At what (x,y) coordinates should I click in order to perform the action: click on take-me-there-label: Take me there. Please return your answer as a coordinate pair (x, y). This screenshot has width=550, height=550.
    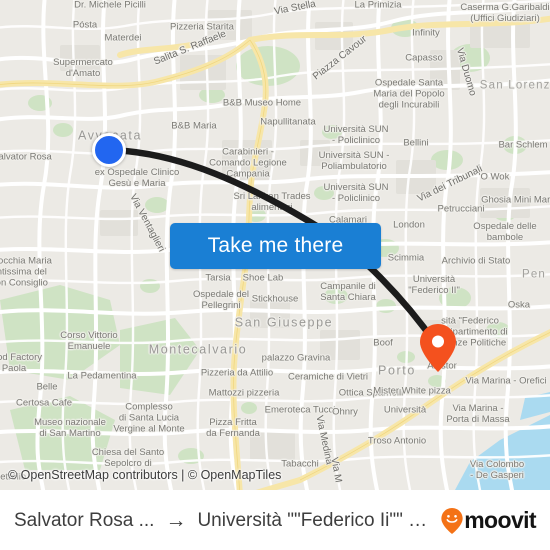
    Looking at the image, I should click on (275, 245).